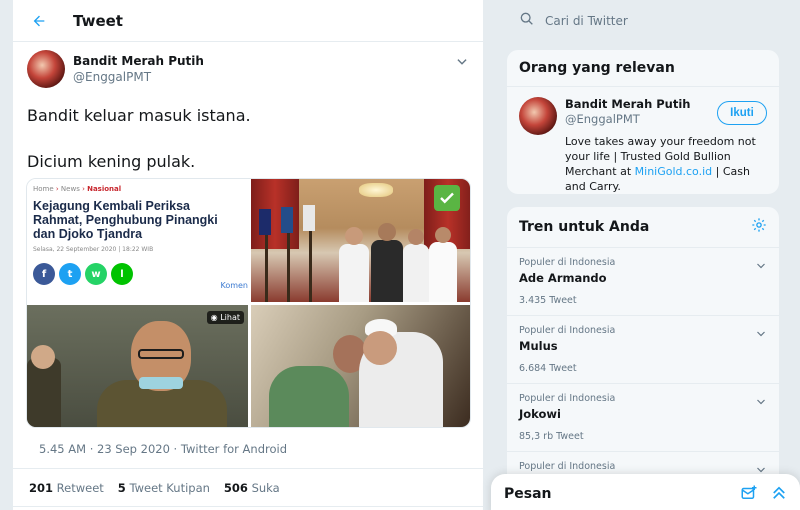 Image resolution: width=800 pixels, height=510 pixels. I want to click on author-display-name: Bandit Merah Putih, so click(138, 61).